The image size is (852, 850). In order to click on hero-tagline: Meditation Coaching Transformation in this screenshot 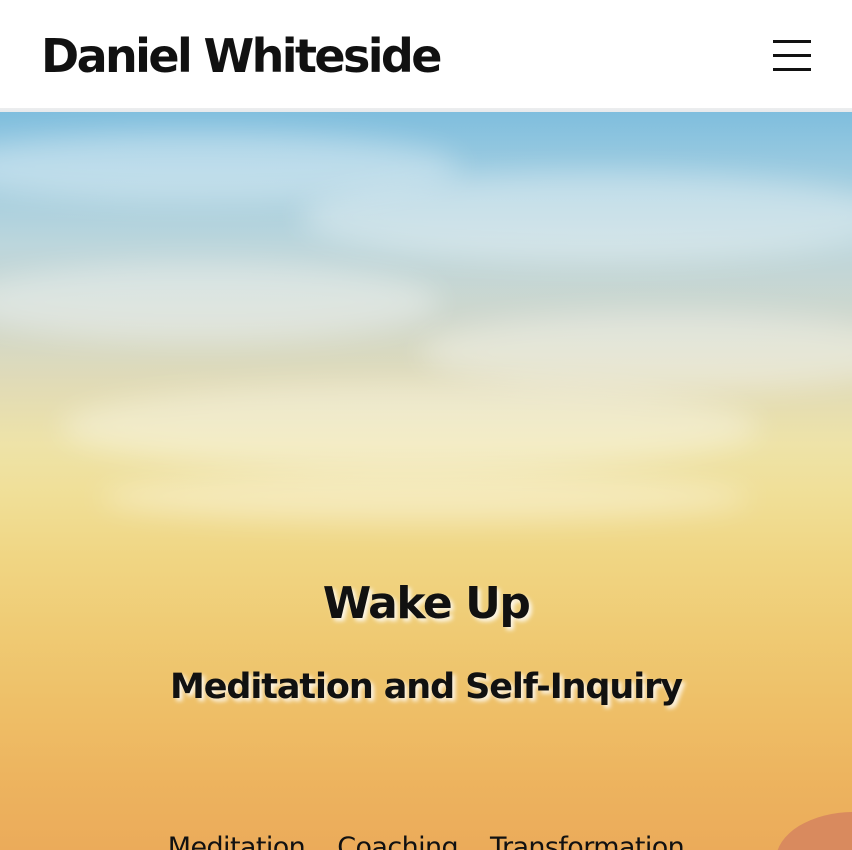, I will do `click(426, 839)`.